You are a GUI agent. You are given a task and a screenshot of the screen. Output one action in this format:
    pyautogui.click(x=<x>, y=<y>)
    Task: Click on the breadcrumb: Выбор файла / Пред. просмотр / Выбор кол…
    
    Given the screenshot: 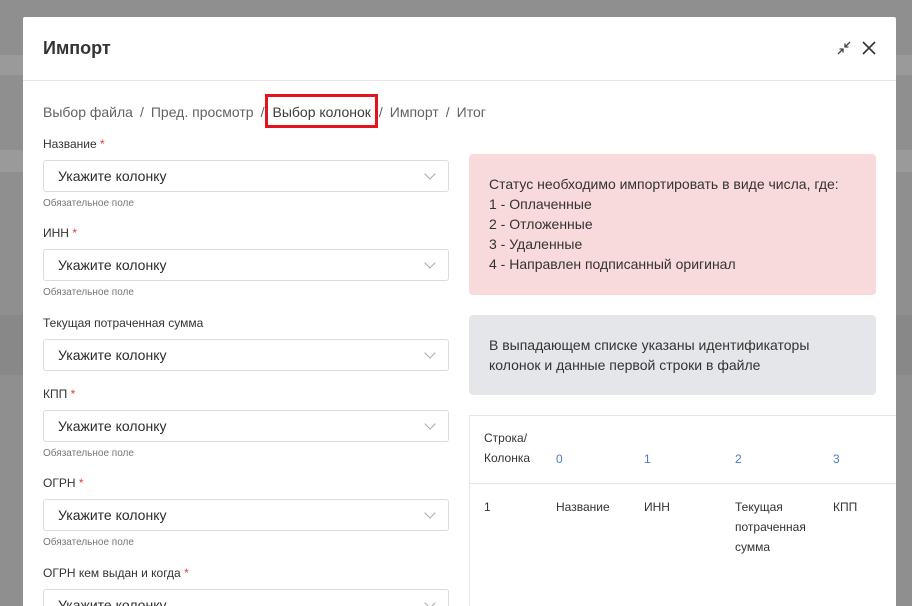 What is the action you would take?
    pyautogui.click(x=264, y=111)
    